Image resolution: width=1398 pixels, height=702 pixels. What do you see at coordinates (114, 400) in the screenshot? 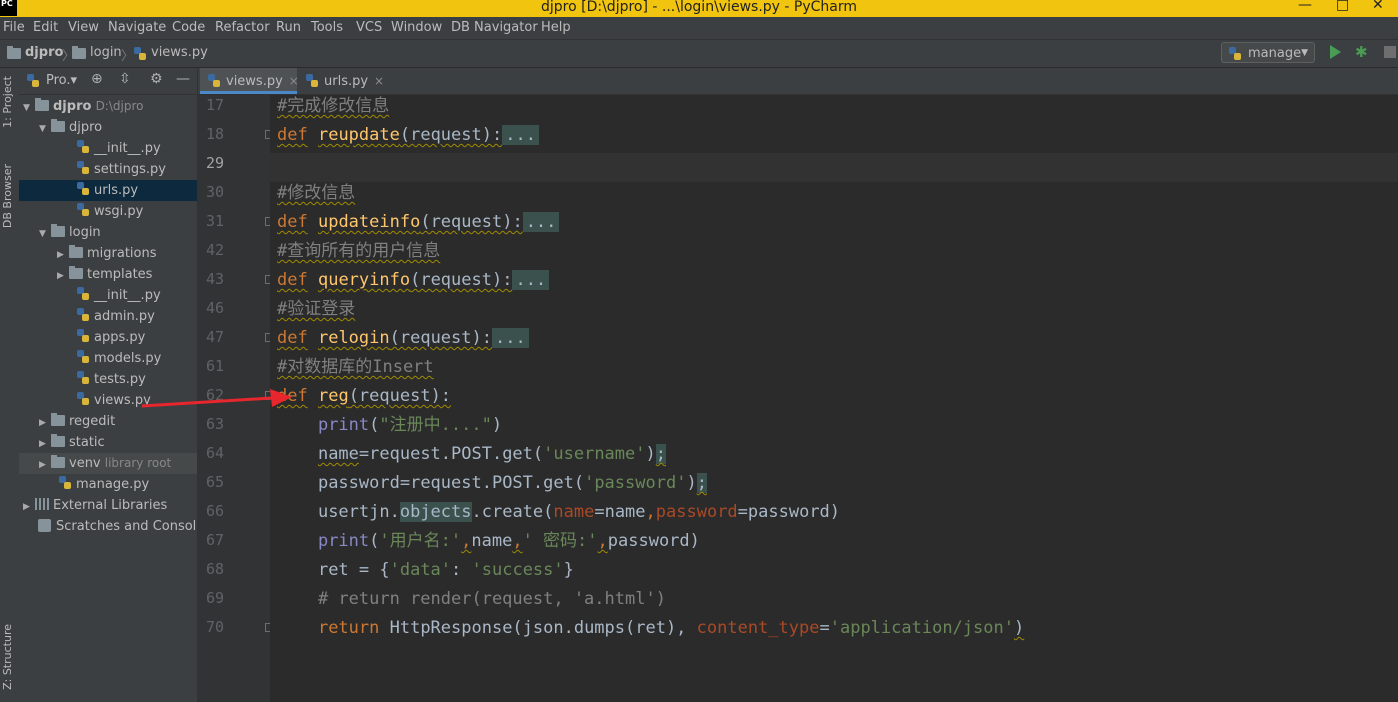
I see `tree-node-file: views.py` at bounding box center [114, 400].